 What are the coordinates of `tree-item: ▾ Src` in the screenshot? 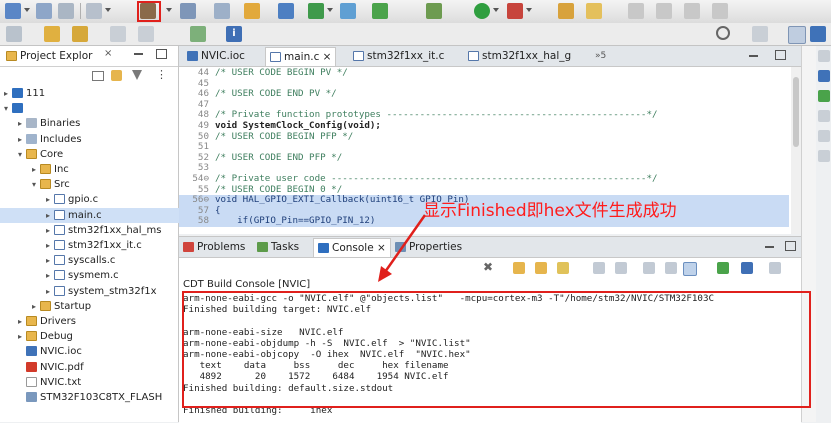 It's located at (35, 184).